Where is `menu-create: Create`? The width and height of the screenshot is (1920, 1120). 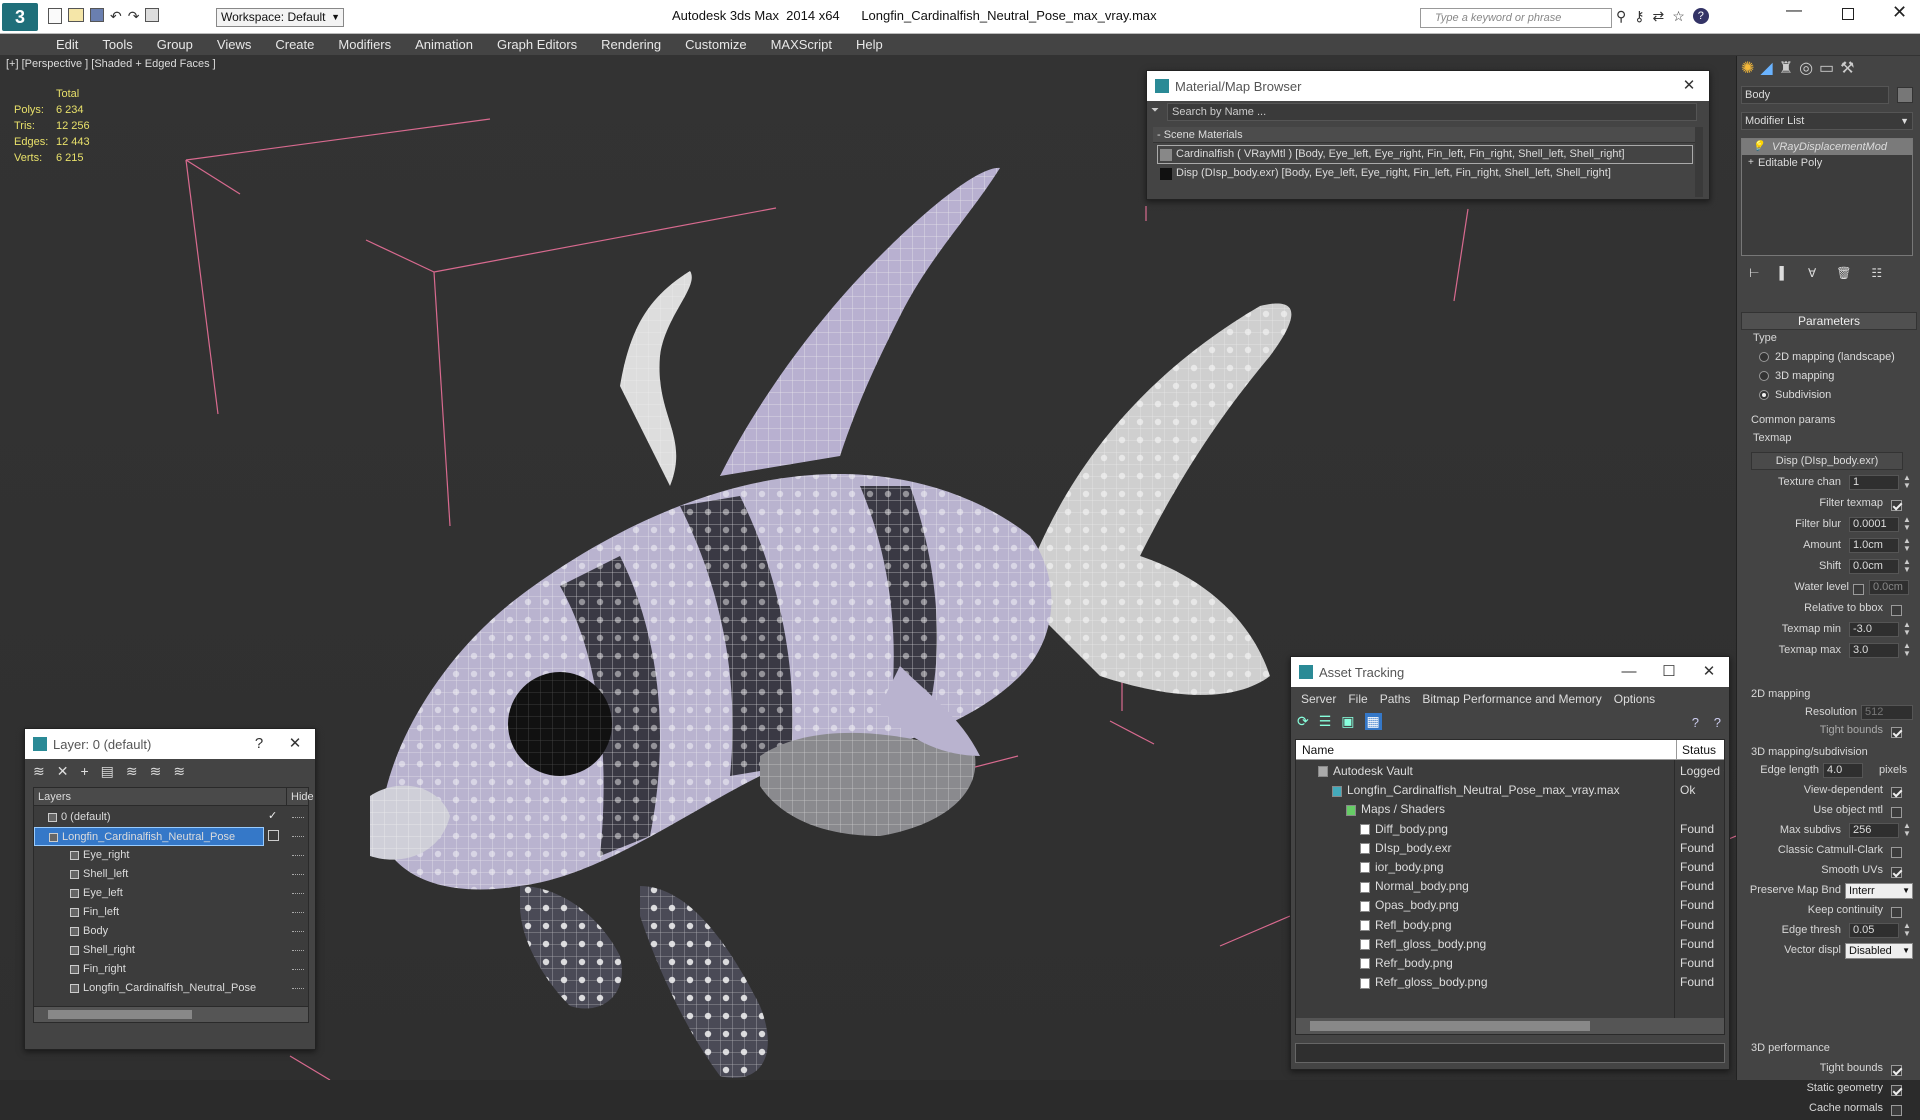
menu-create: Create is located at coordinates (294, 44).